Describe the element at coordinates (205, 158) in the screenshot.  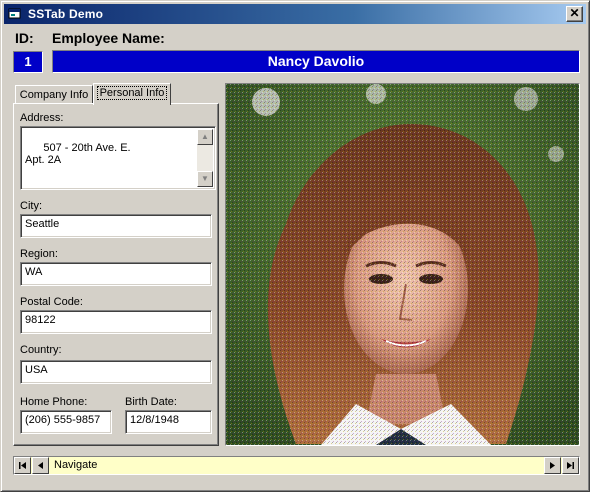
I see `address-scrollbar: ▲ ▼` at that location.